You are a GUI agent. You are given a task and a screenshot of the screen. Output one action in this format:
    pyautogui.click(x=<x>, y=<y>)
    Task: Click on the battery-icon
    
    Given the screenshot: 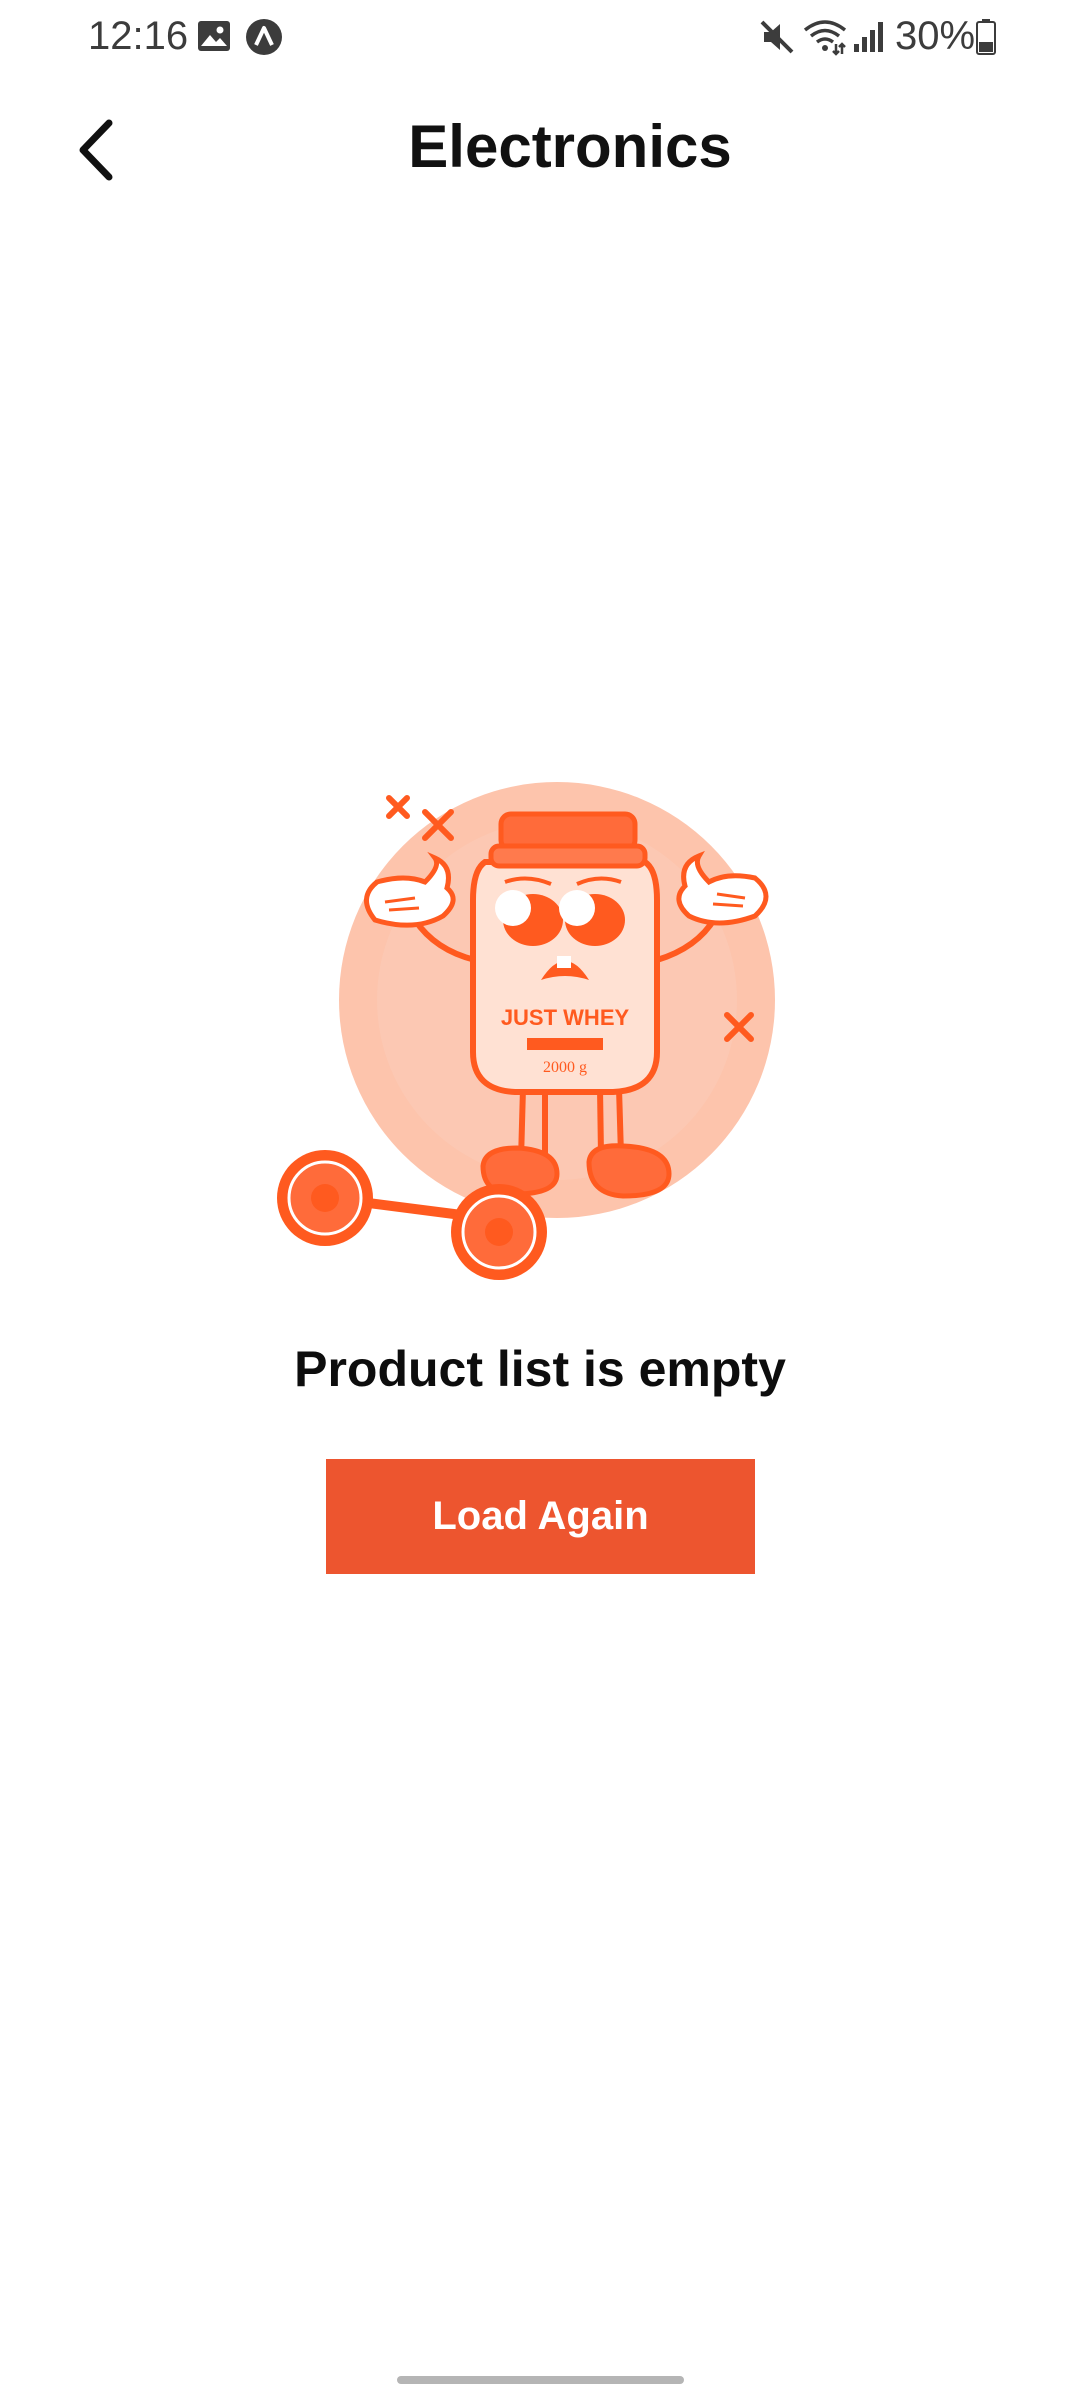 What is the action you would take?
    pyautogui.click(x=986, y=39)
    